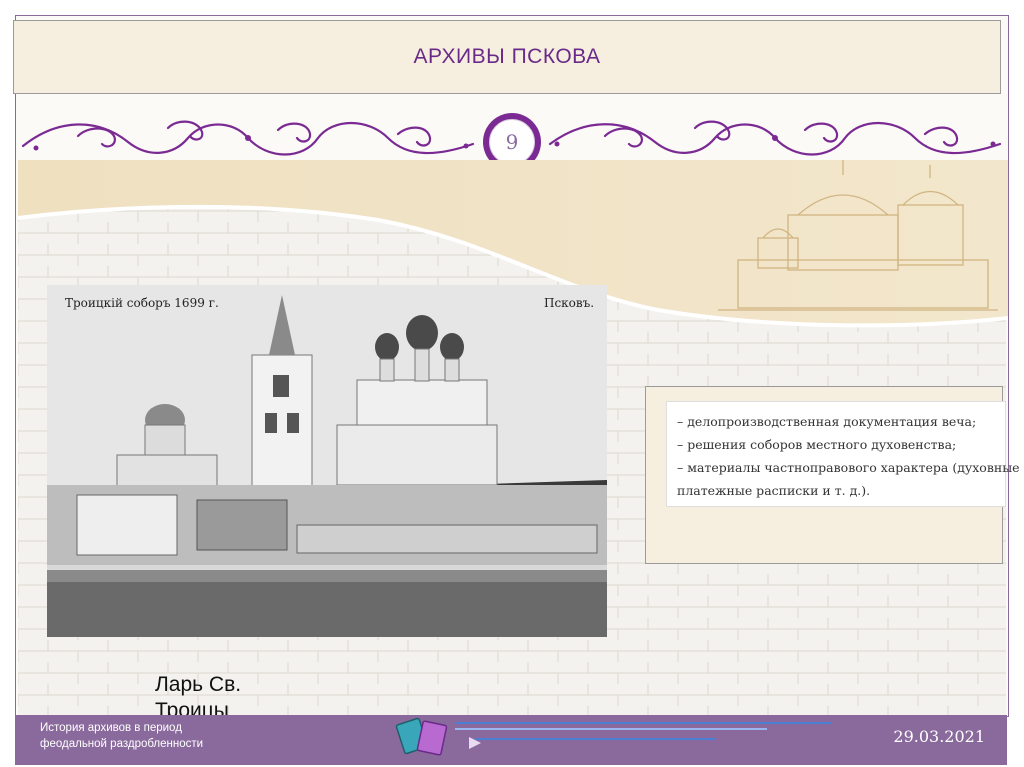 The image size is (1024, 767). Describe the element at coordinates (142, 303) in the screenshot. I see `photo-caption-left: Троицкій соборъ 1699 г.` at that location.